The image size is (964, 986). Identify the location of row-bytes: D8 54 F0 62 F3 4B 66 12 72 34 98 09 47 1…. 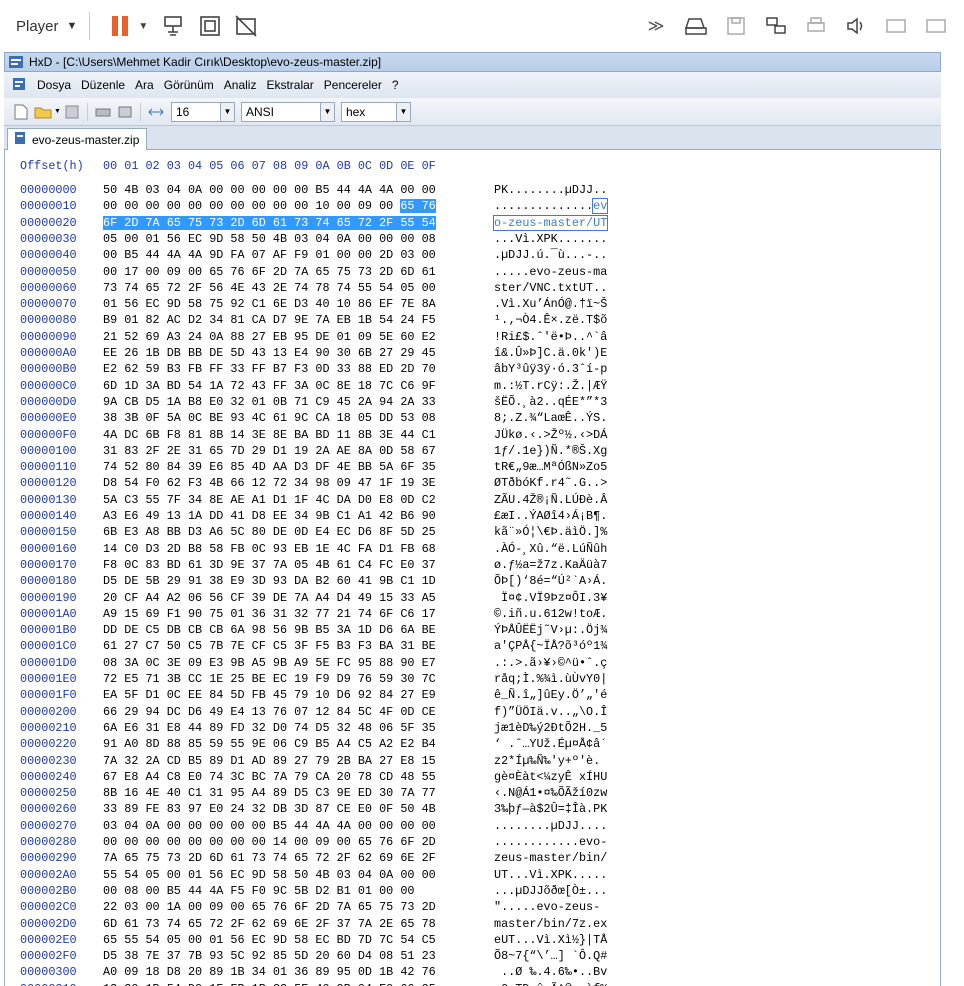
(269, 483).